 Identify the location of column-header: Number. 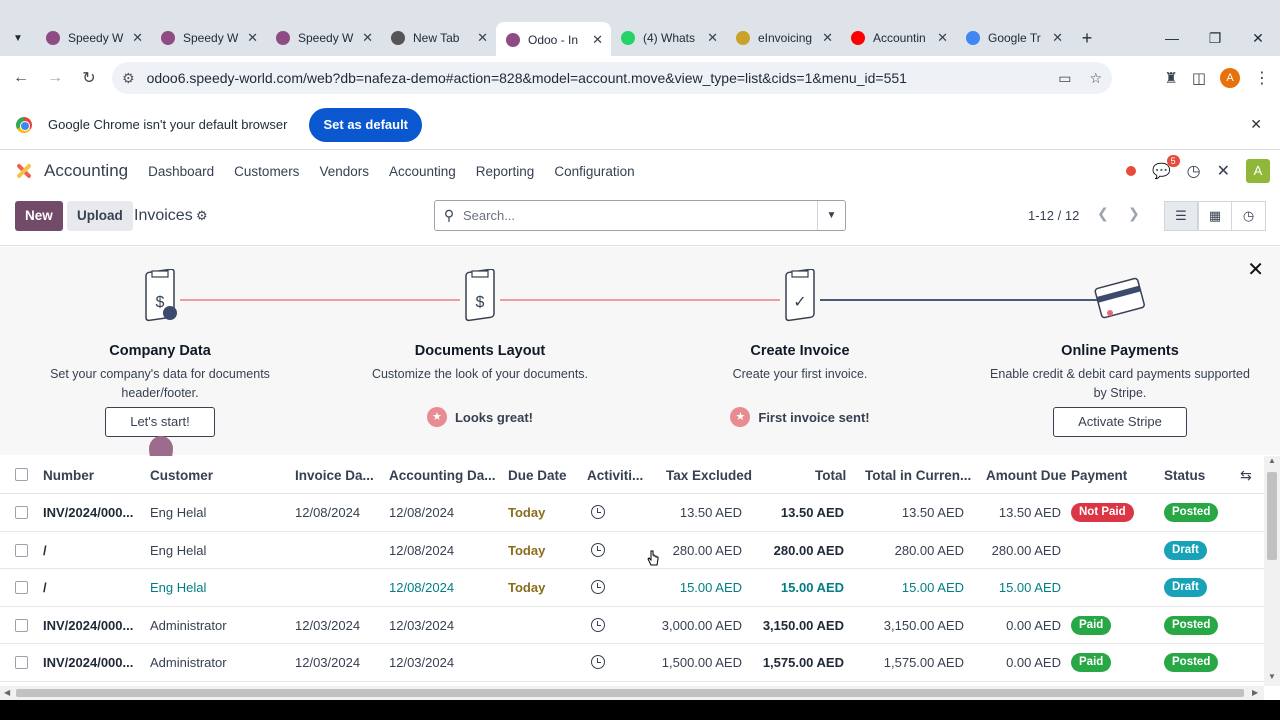
(68, 475).